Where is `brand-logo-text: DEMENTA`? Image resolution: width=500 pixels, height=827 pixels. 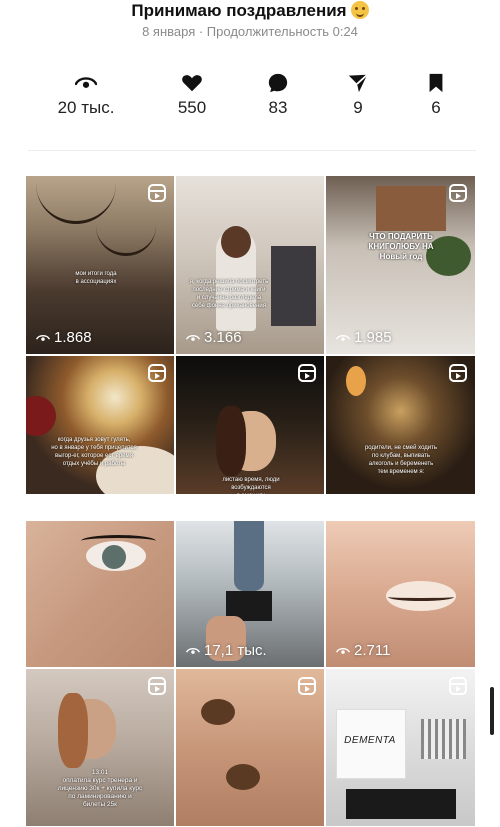
brand-logo-text: DEMENTA is located at coordinates (370, 740).